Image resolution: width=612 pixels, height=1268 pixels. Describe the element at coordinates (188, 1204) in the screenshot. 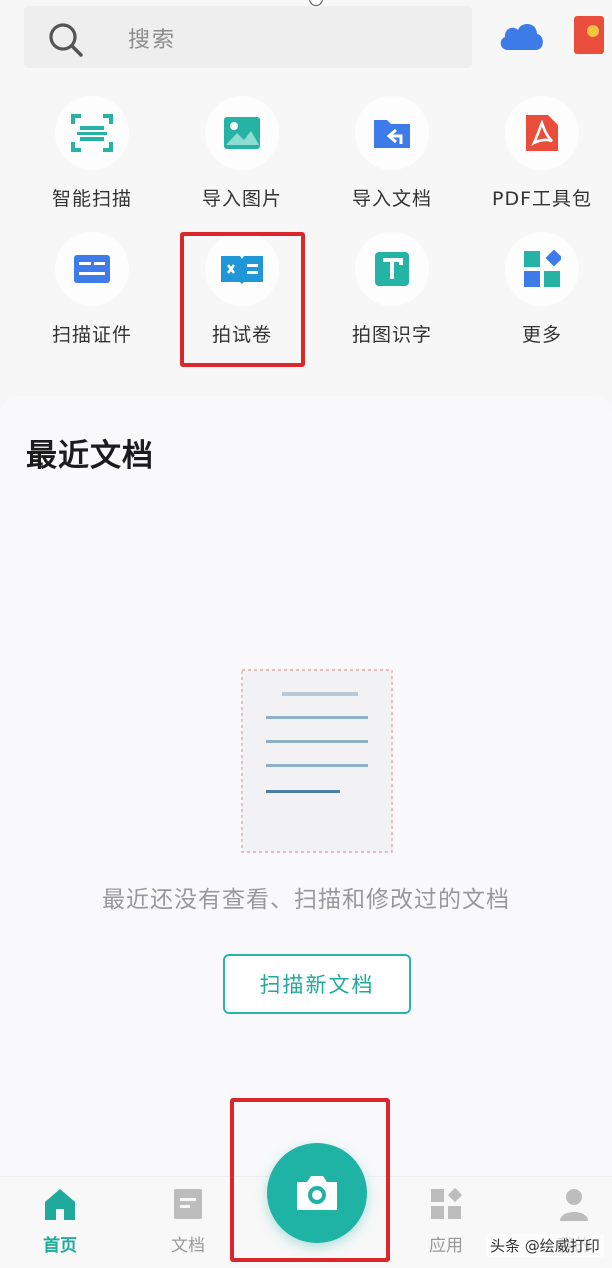

I see `documents-icon` at that location.